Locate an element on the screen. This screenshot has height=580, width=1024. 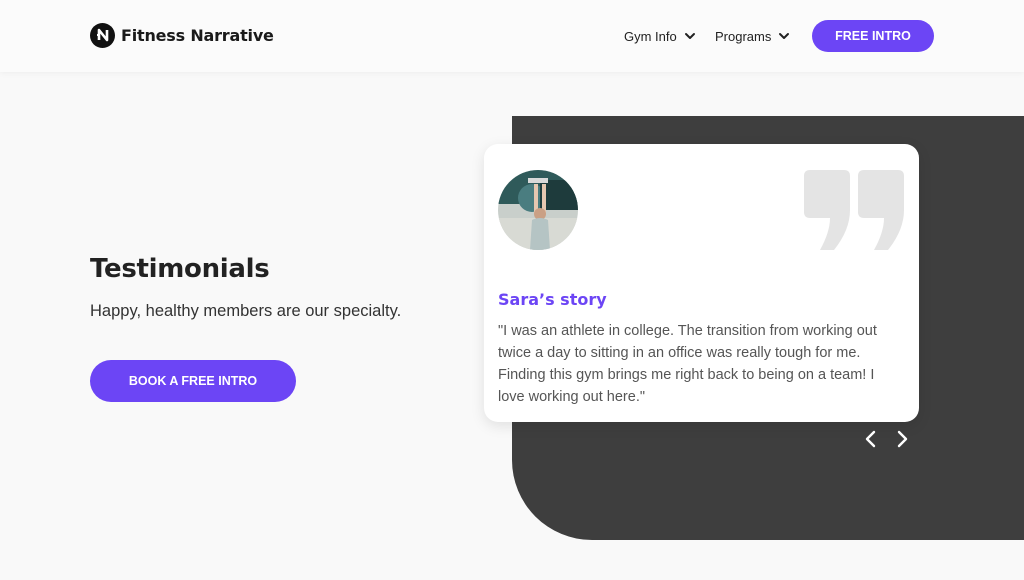
carousel-next-button is located at coordinates (902, 439).